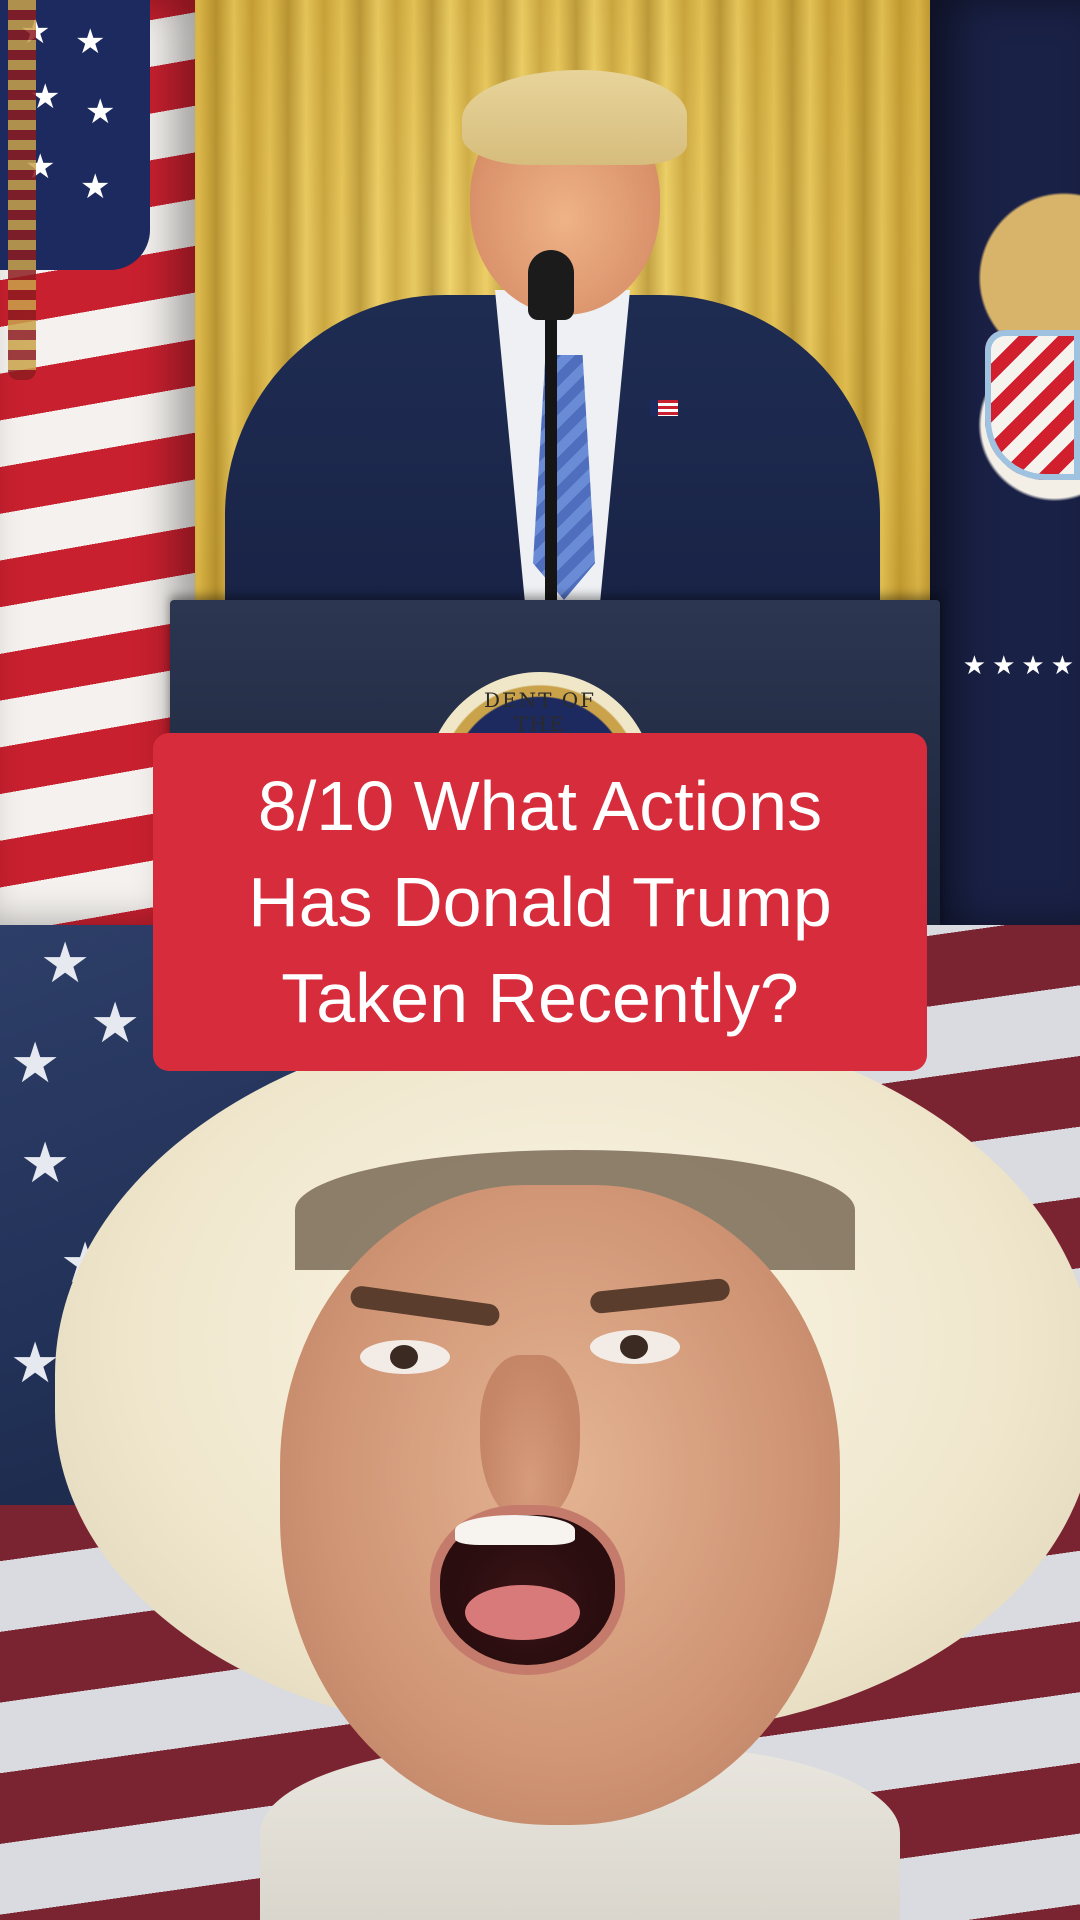 This screenshot has height=1920, width=1080. Describe the element at coordinates (22, 190) in the screenshot. I see `flag-tassel` at that location.